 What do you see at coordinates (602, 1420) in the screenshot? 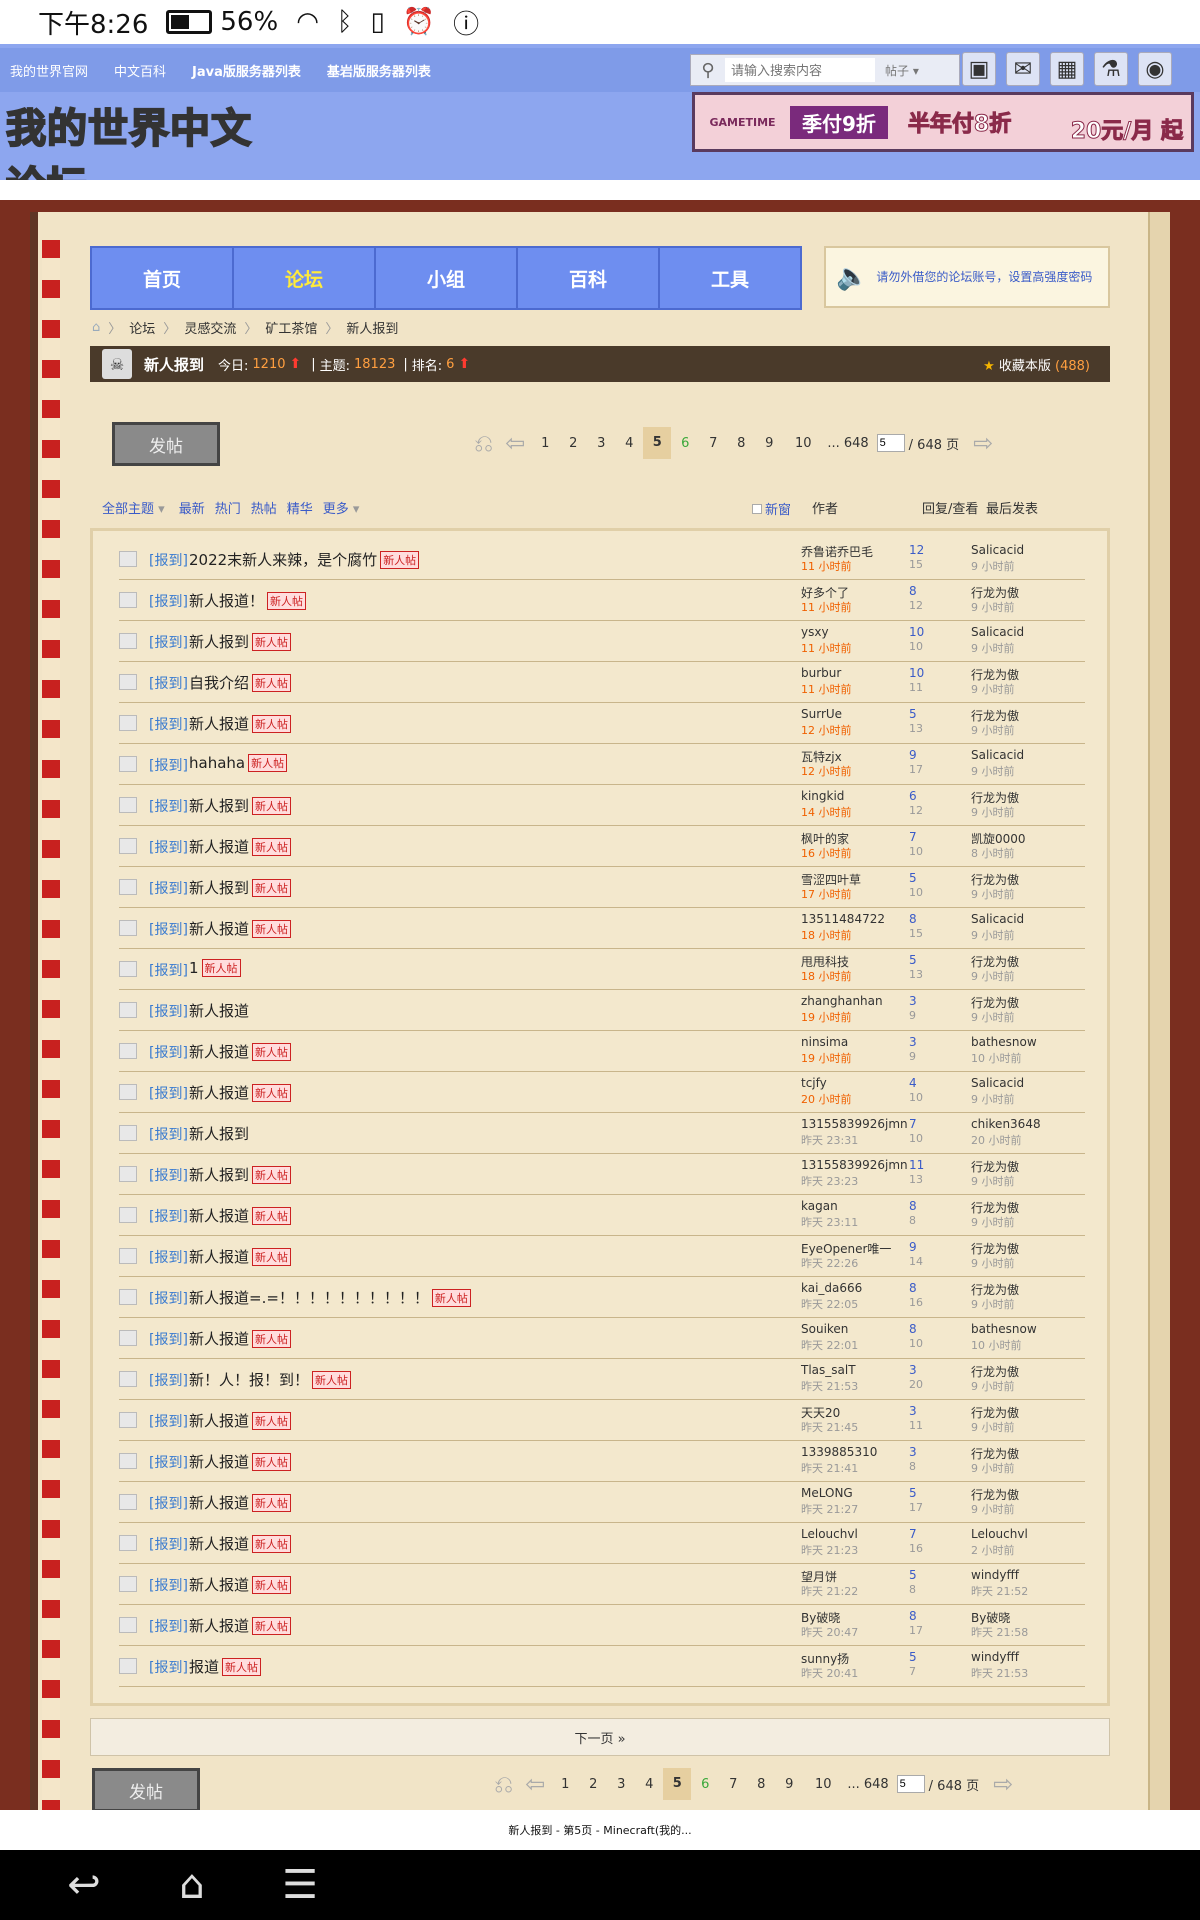
I see `thread-row: [报到] 新人报道 新人帖 天天20 昨天 21:45 3 11 行龙为傲 9 小时前` at bounding box center [602, 1420].